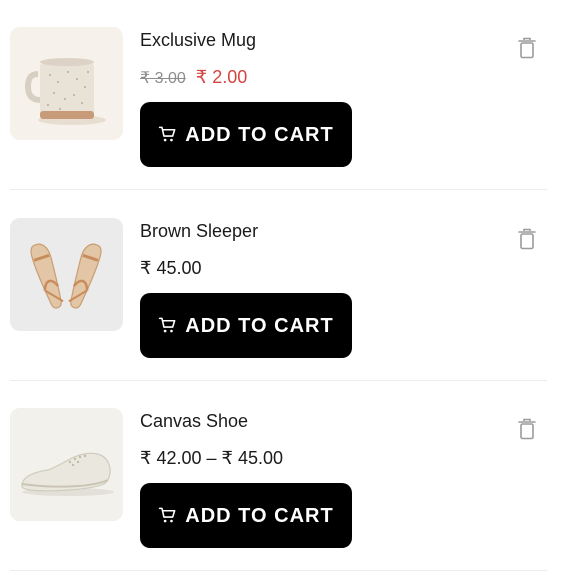  I want to click on product-price: ₹ 45.00, so click(171, 268).